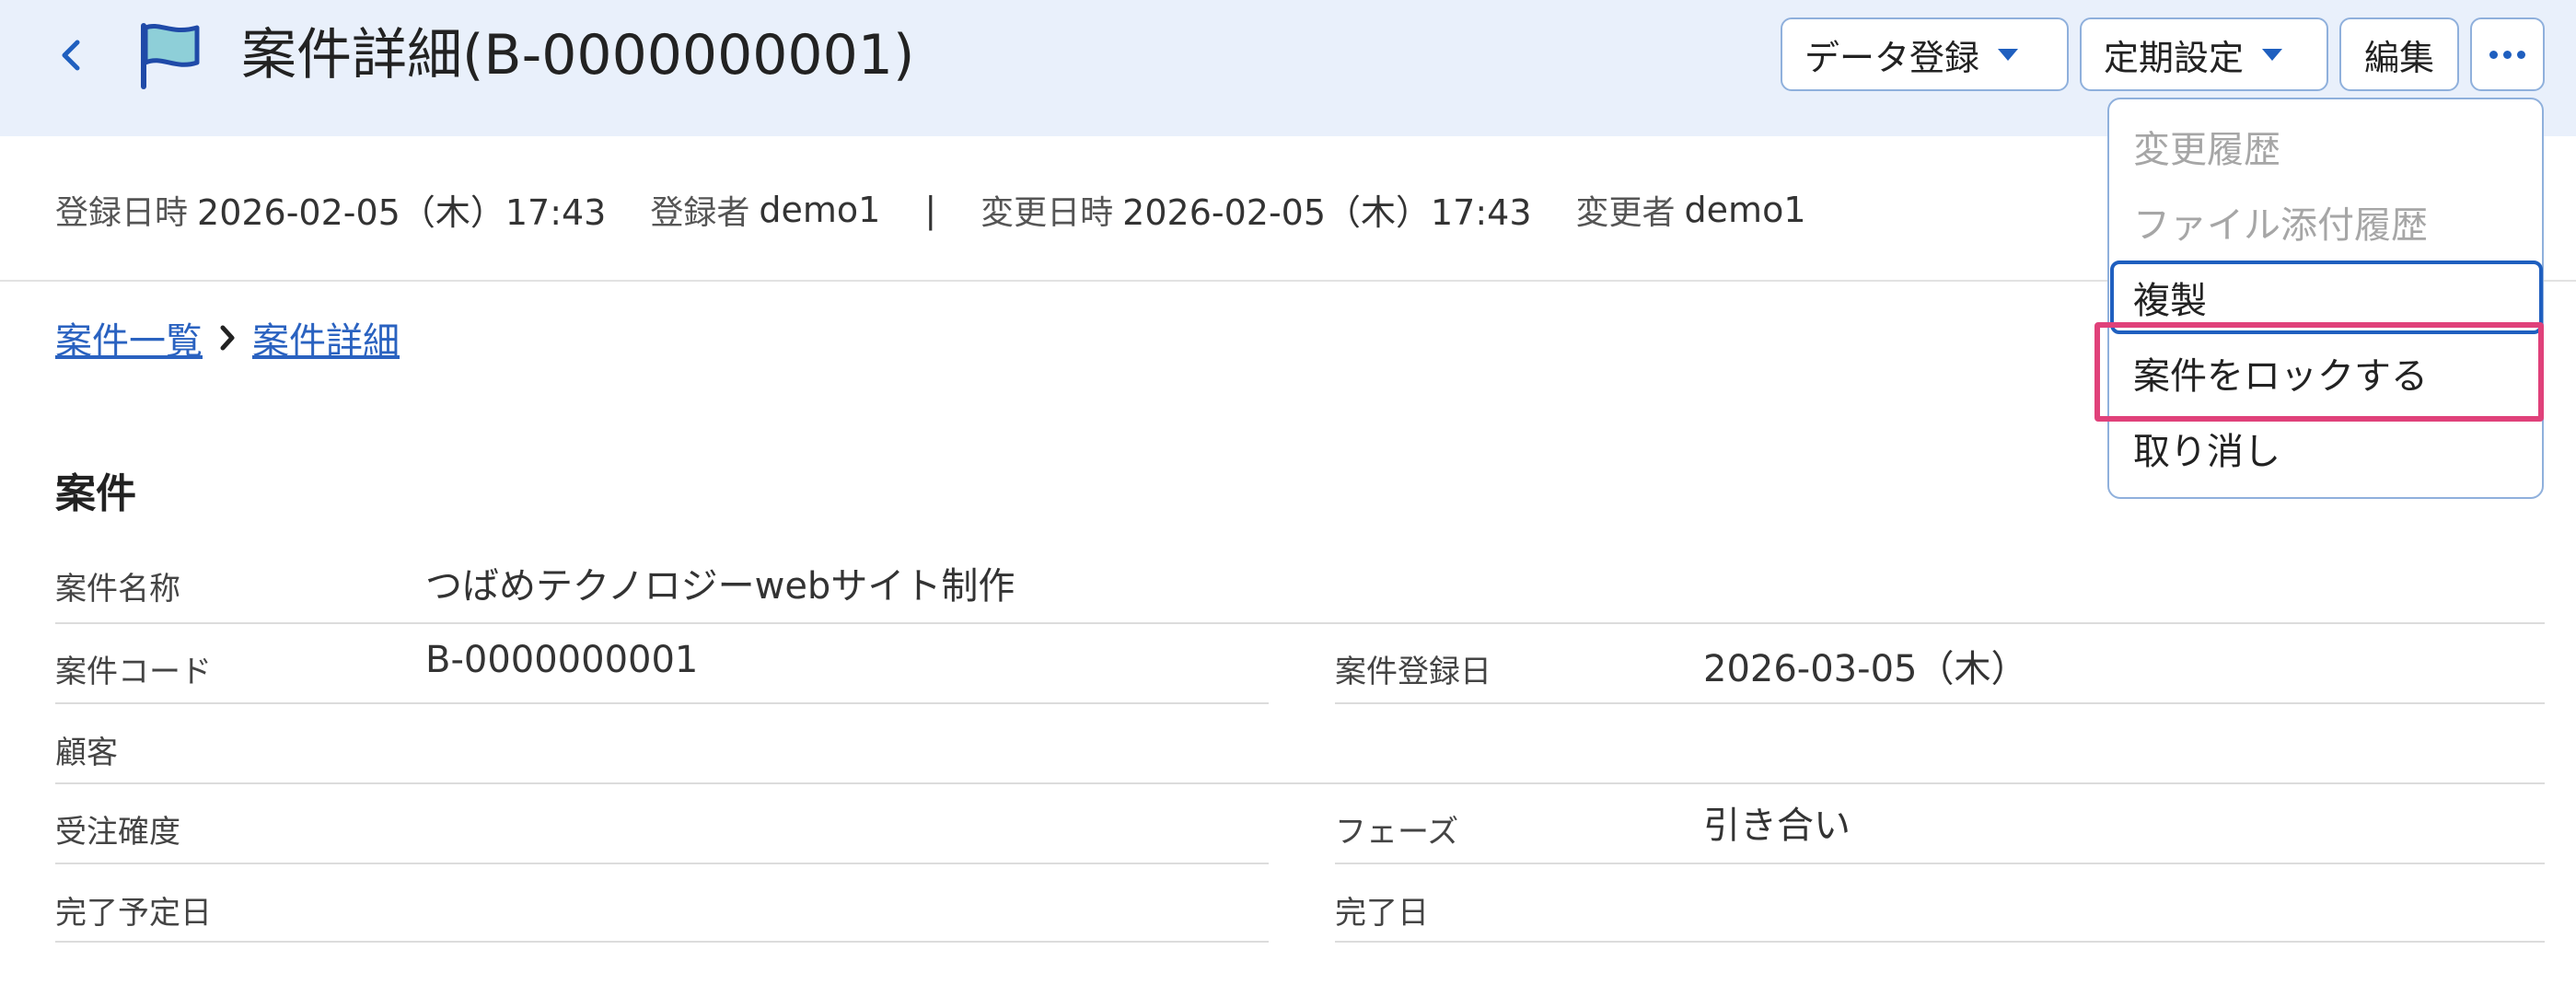 This screenshot has height=996, width=2576. What do you see at coordinates (117, 589) in the screenshot?
I see `field-name-label: 案件名称` at bounding box center [117, 589].